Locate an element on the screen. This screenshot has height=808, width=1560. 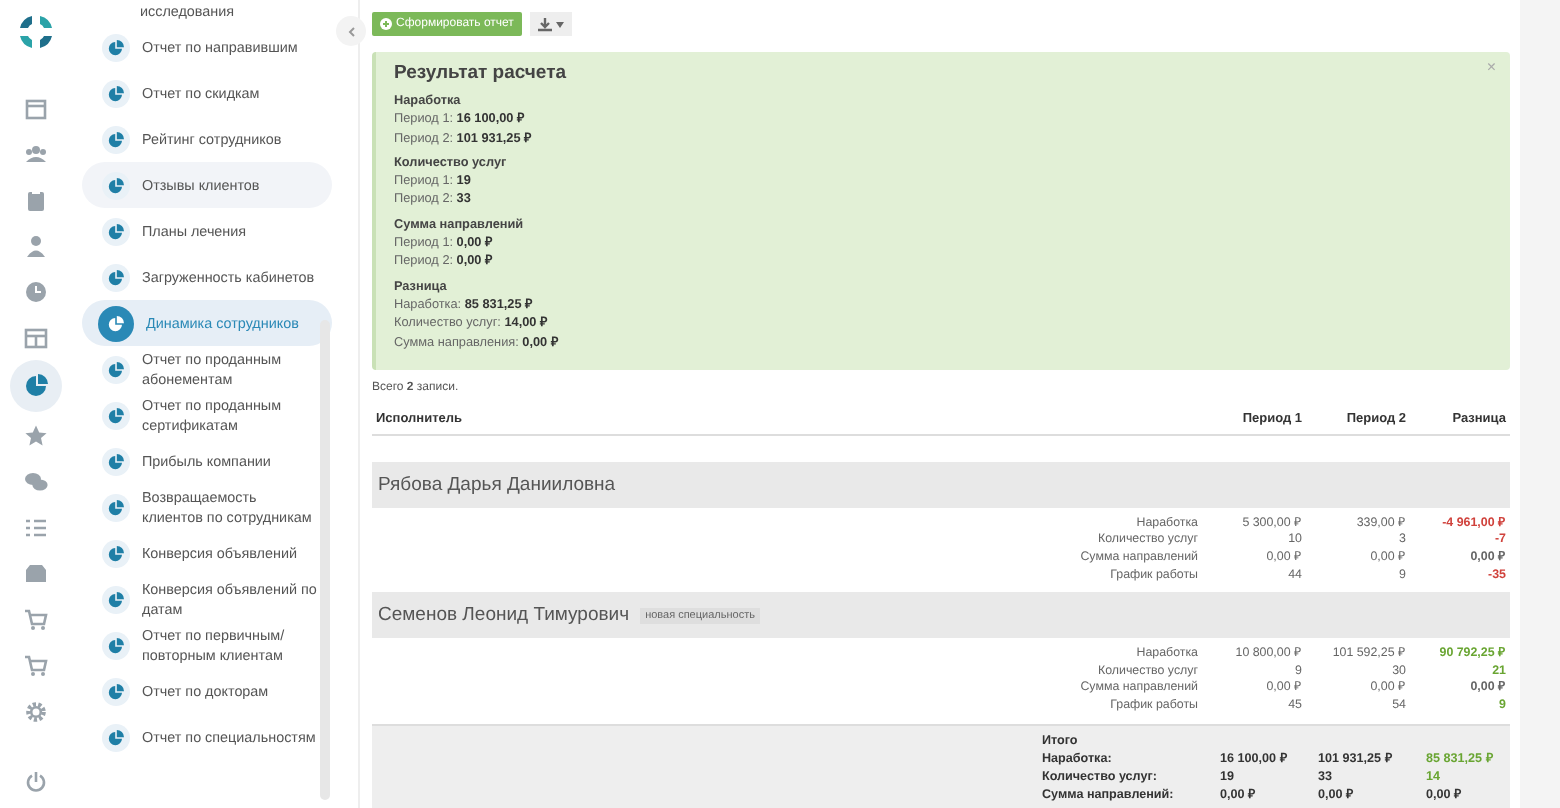
download-icon is located at coordinates (544, 24).